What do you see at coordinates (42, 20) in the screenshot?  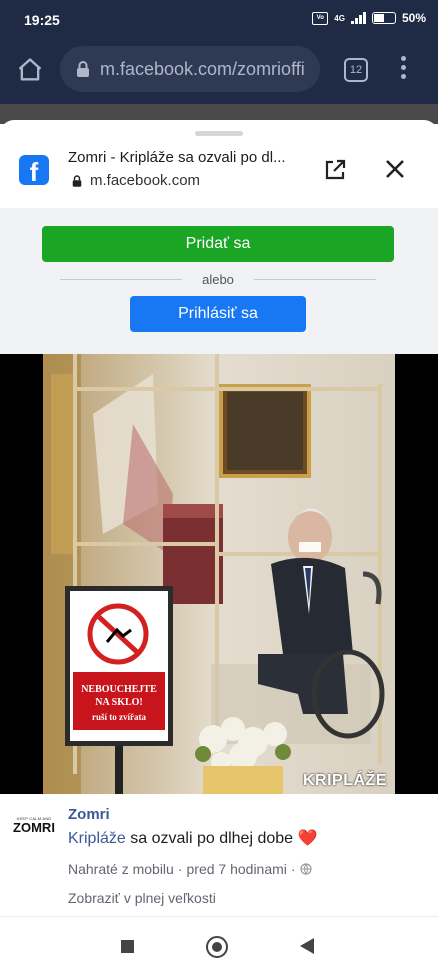 I see `status-time: 19:25` at bounding box center [42, 20].